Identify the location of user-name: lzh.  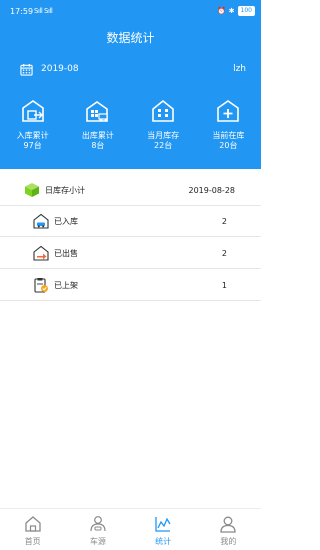
(239, 69).